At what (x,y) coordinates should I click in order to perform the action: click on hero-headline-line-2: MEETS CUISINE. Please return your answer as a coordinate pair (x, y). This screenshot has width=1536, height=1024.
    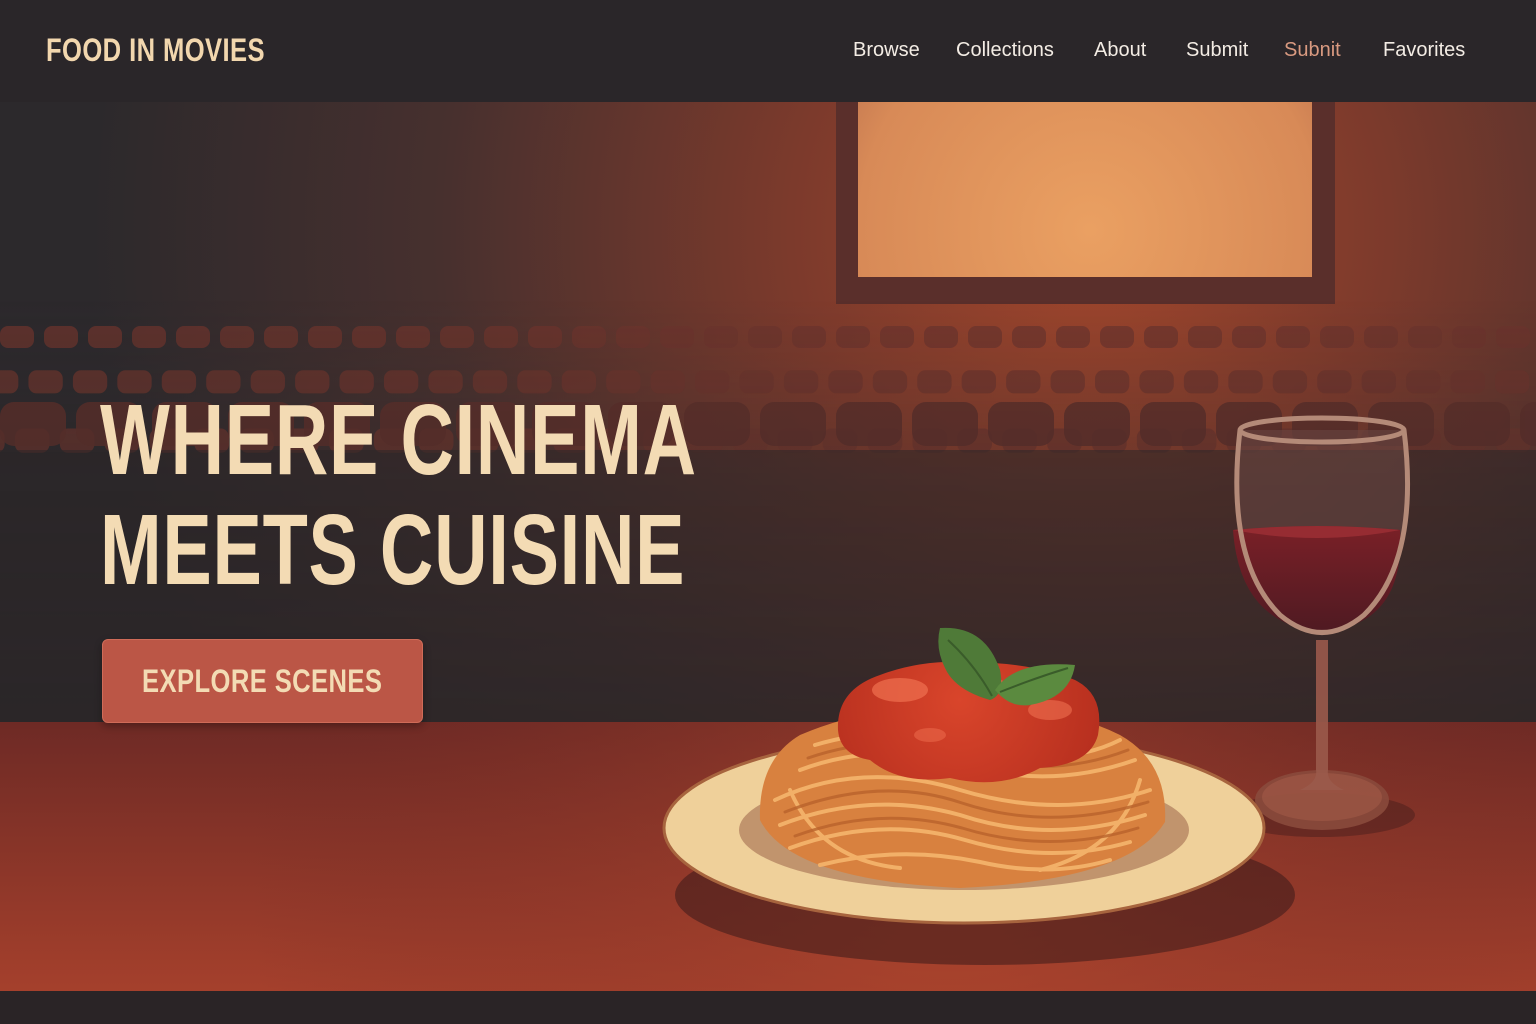
    Looking at the image, I should click on (393, 550).